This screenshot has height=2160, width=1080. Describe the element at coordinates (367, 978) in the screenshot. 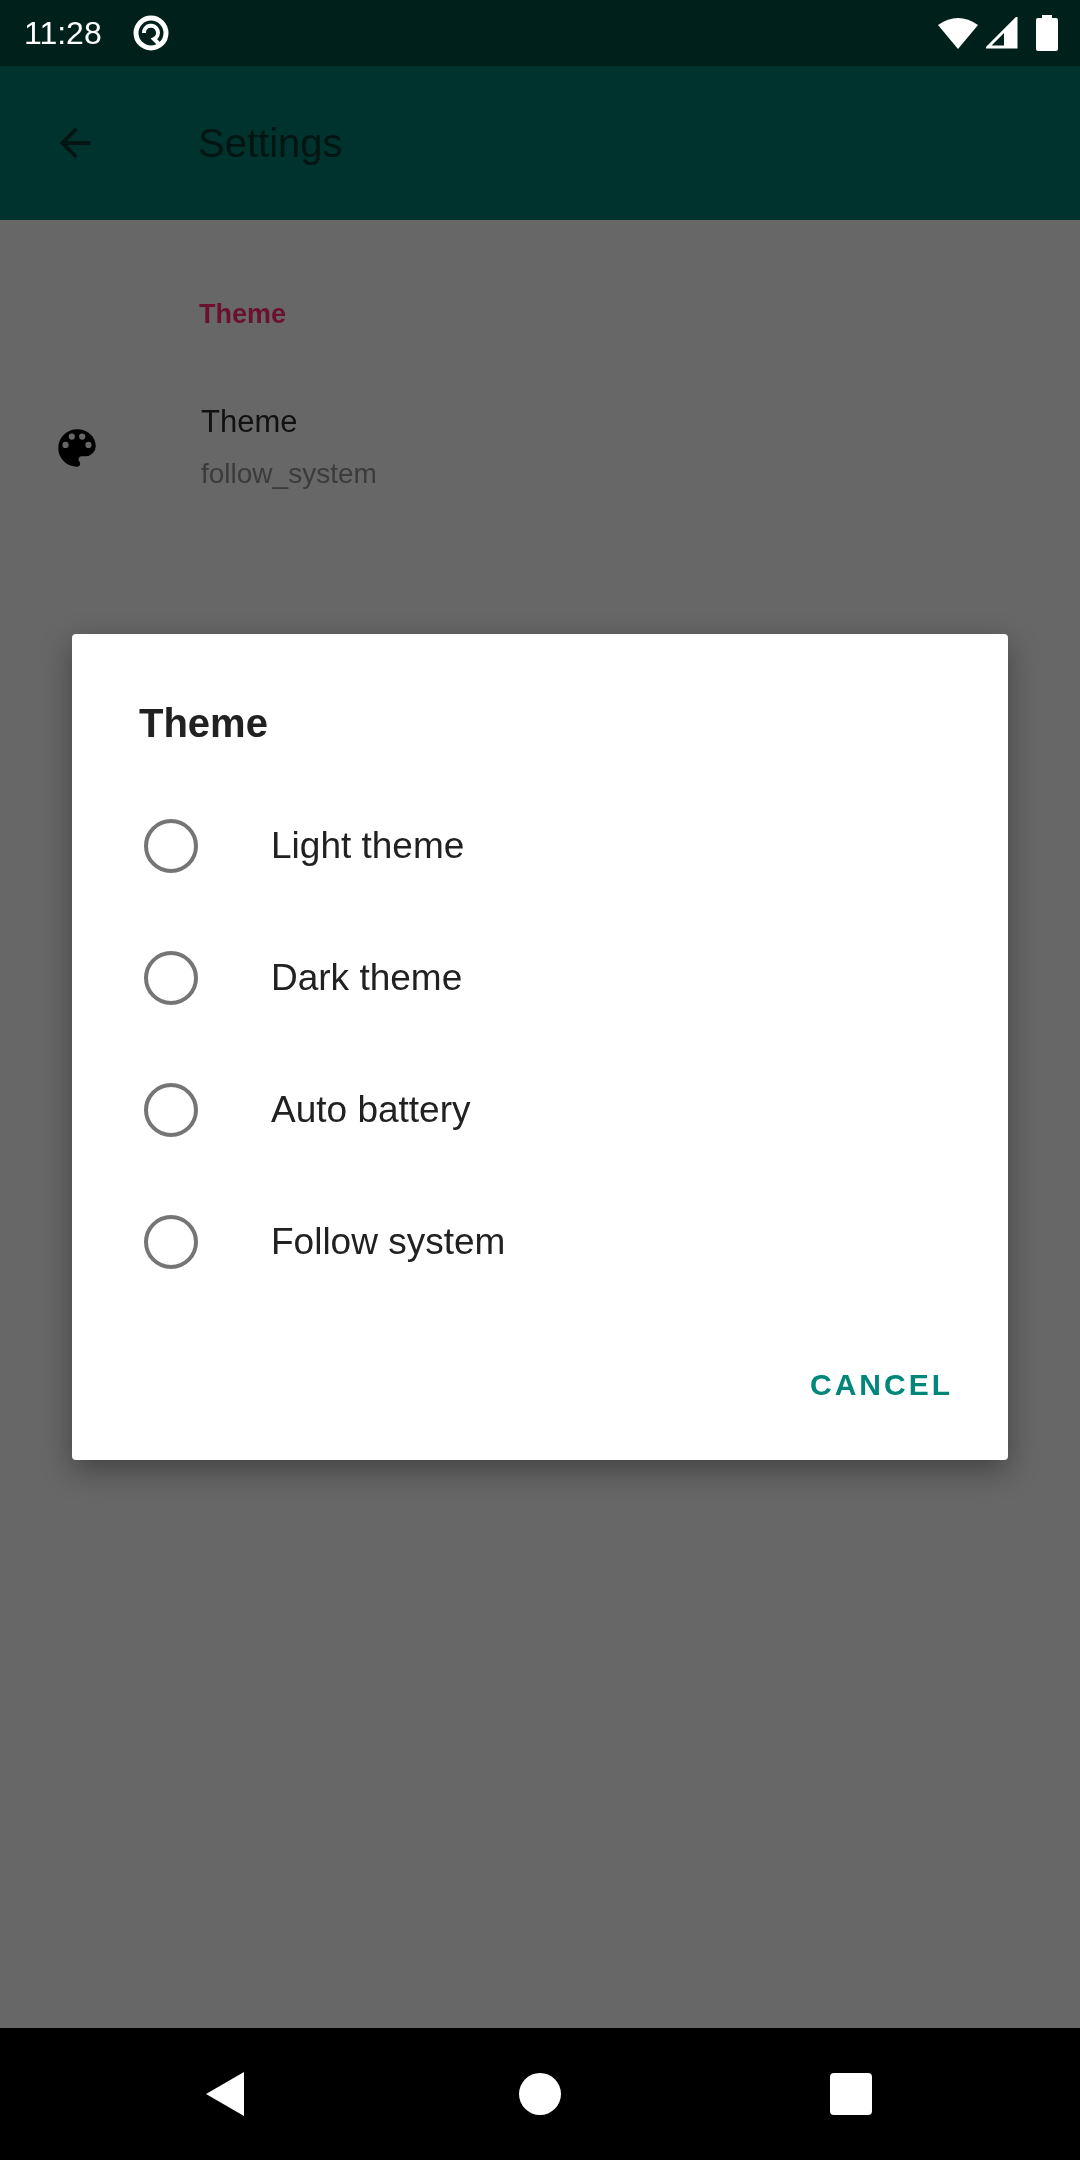

I see `option-label: Dark theme` at that location.